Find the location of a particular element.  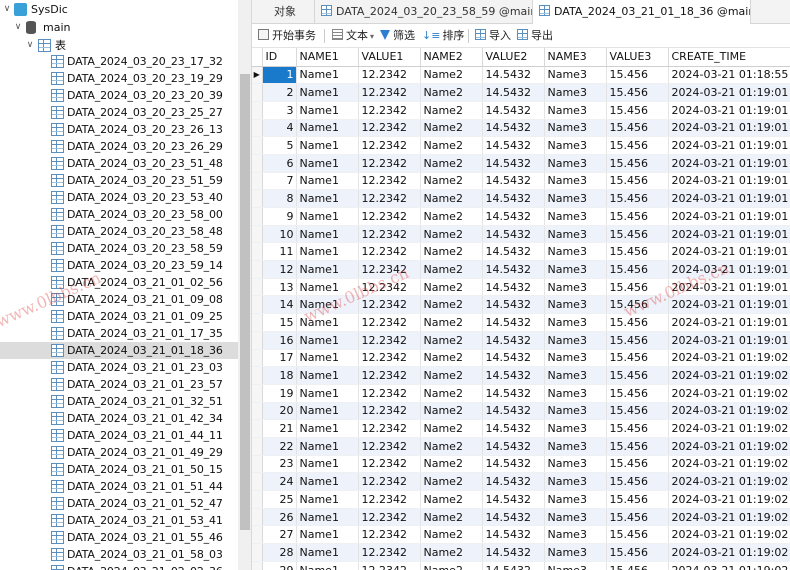

tree-item-table: DATA_2024_03_21_01_58_03 is located at coordinates (119, 554).